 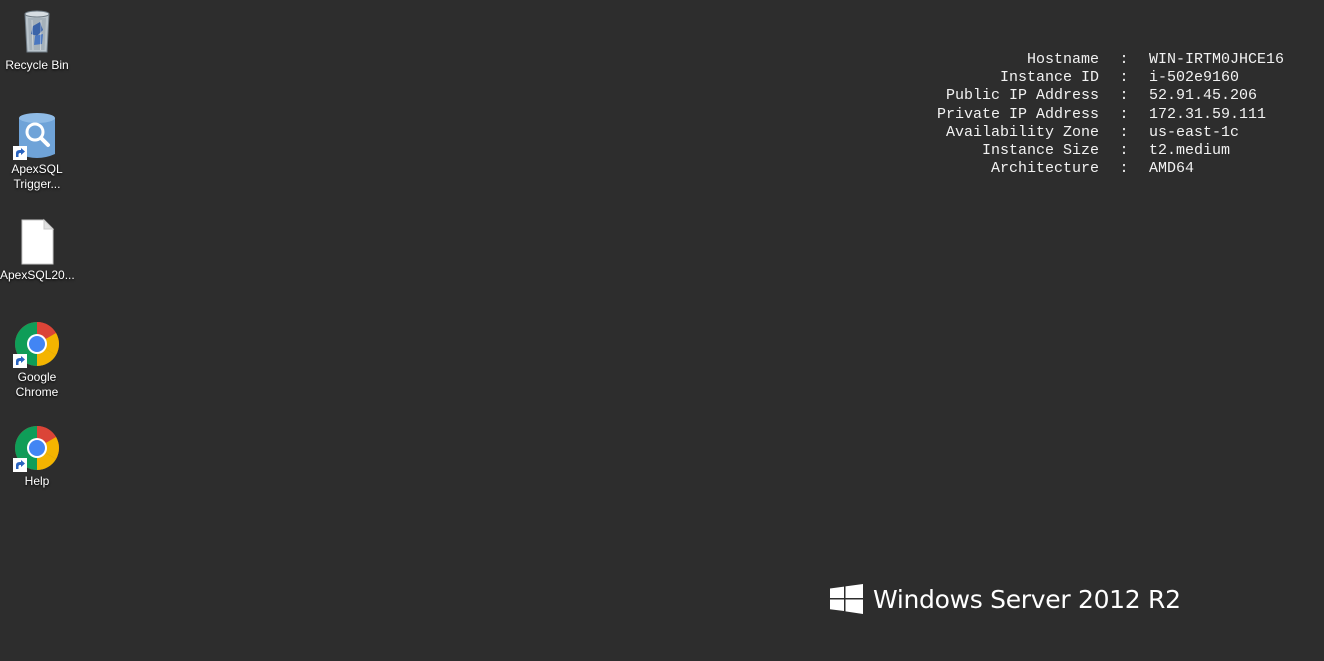 I want to click on info-label: Public IP Address, so click(x=1022, y=96).